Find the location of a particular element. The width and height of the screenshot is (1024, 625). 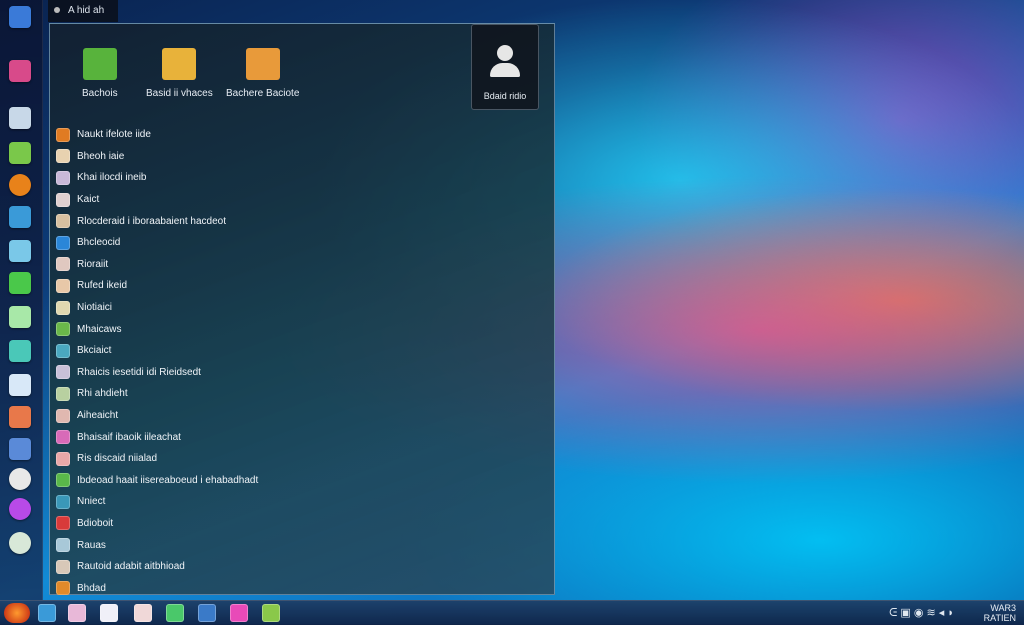

app-list-item: Niotiaici is located at coordinates (296, 308).